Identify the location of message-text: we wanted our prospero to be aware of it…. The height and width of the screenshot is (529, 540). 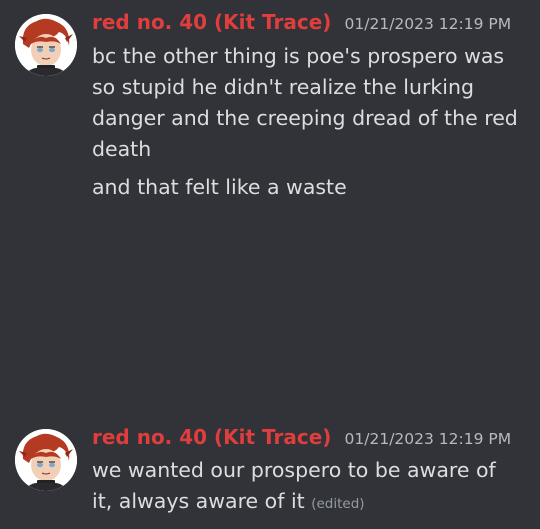
(294, 485).